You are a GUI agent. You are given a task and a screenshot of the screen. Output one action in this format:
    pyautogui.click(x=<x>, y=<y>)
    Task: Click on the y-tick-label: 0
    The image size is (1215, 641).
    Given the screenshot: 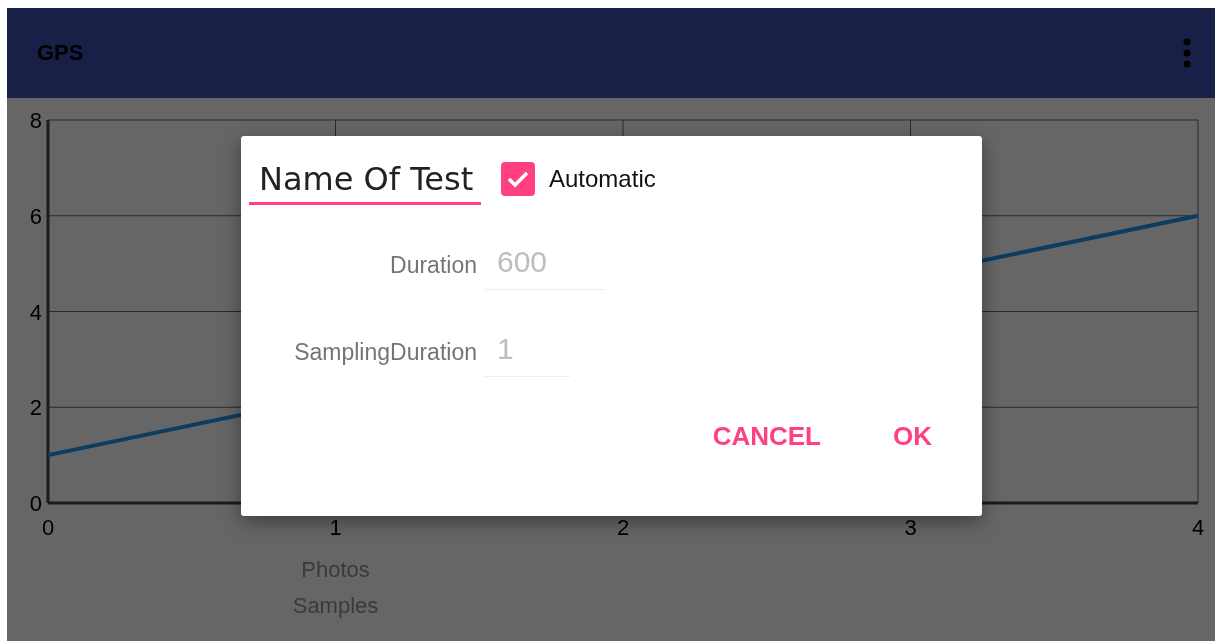 What is the action you would take?
    pyautogui.click(x=35, y=503)
    